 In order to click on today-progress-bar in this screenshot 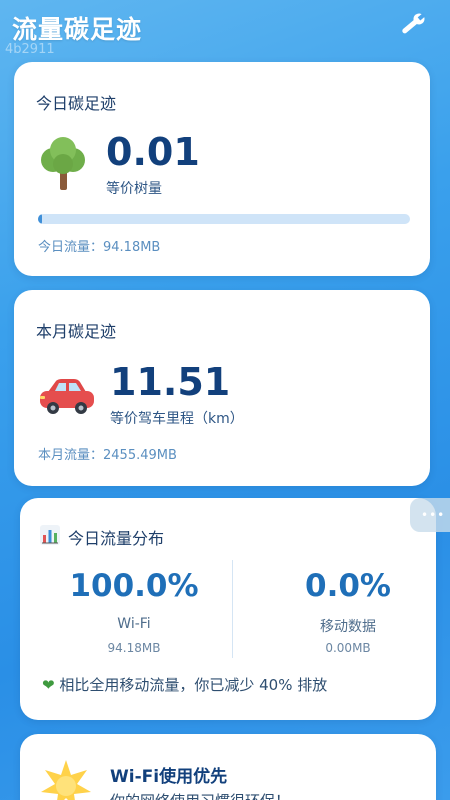, I will do `click(224, 219)`.